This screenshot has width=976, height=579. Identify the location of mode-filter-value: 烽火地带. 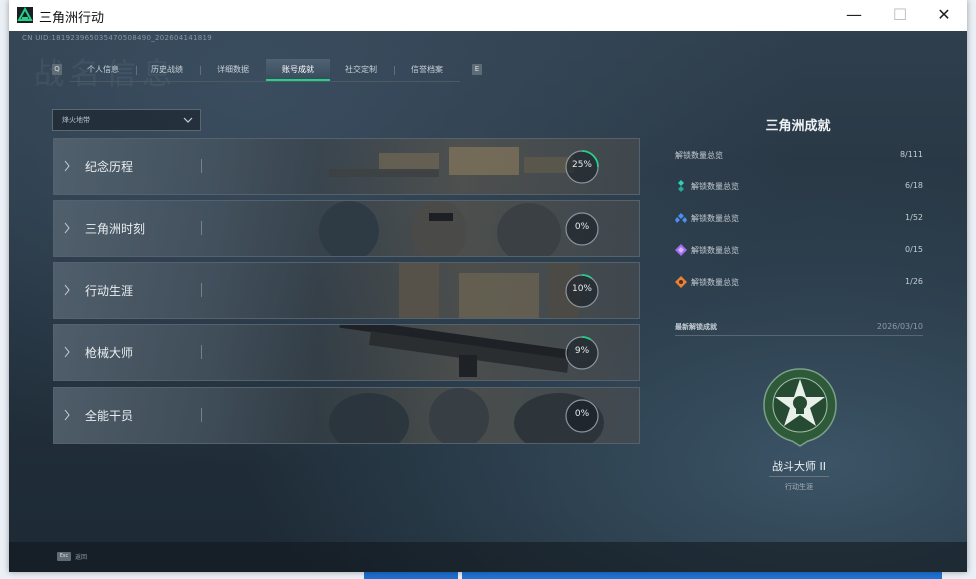
(76, 120).